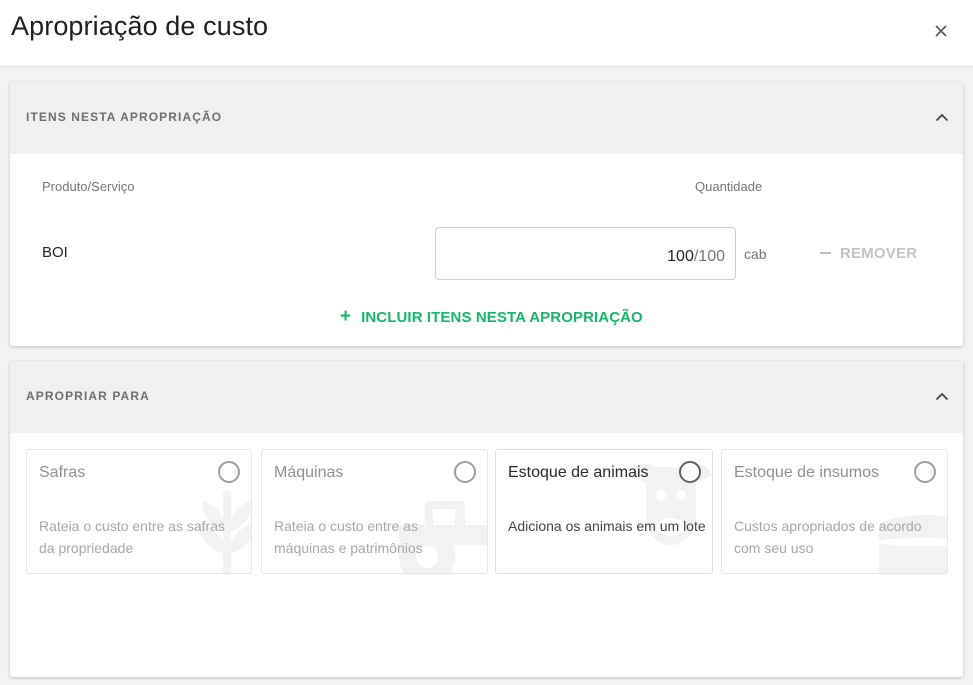 The width and height of the screenshot is (973, 685). Describe the element at coordinates (585, 253) in the screenshot. I see `quantity-input: 100/100` at that location.